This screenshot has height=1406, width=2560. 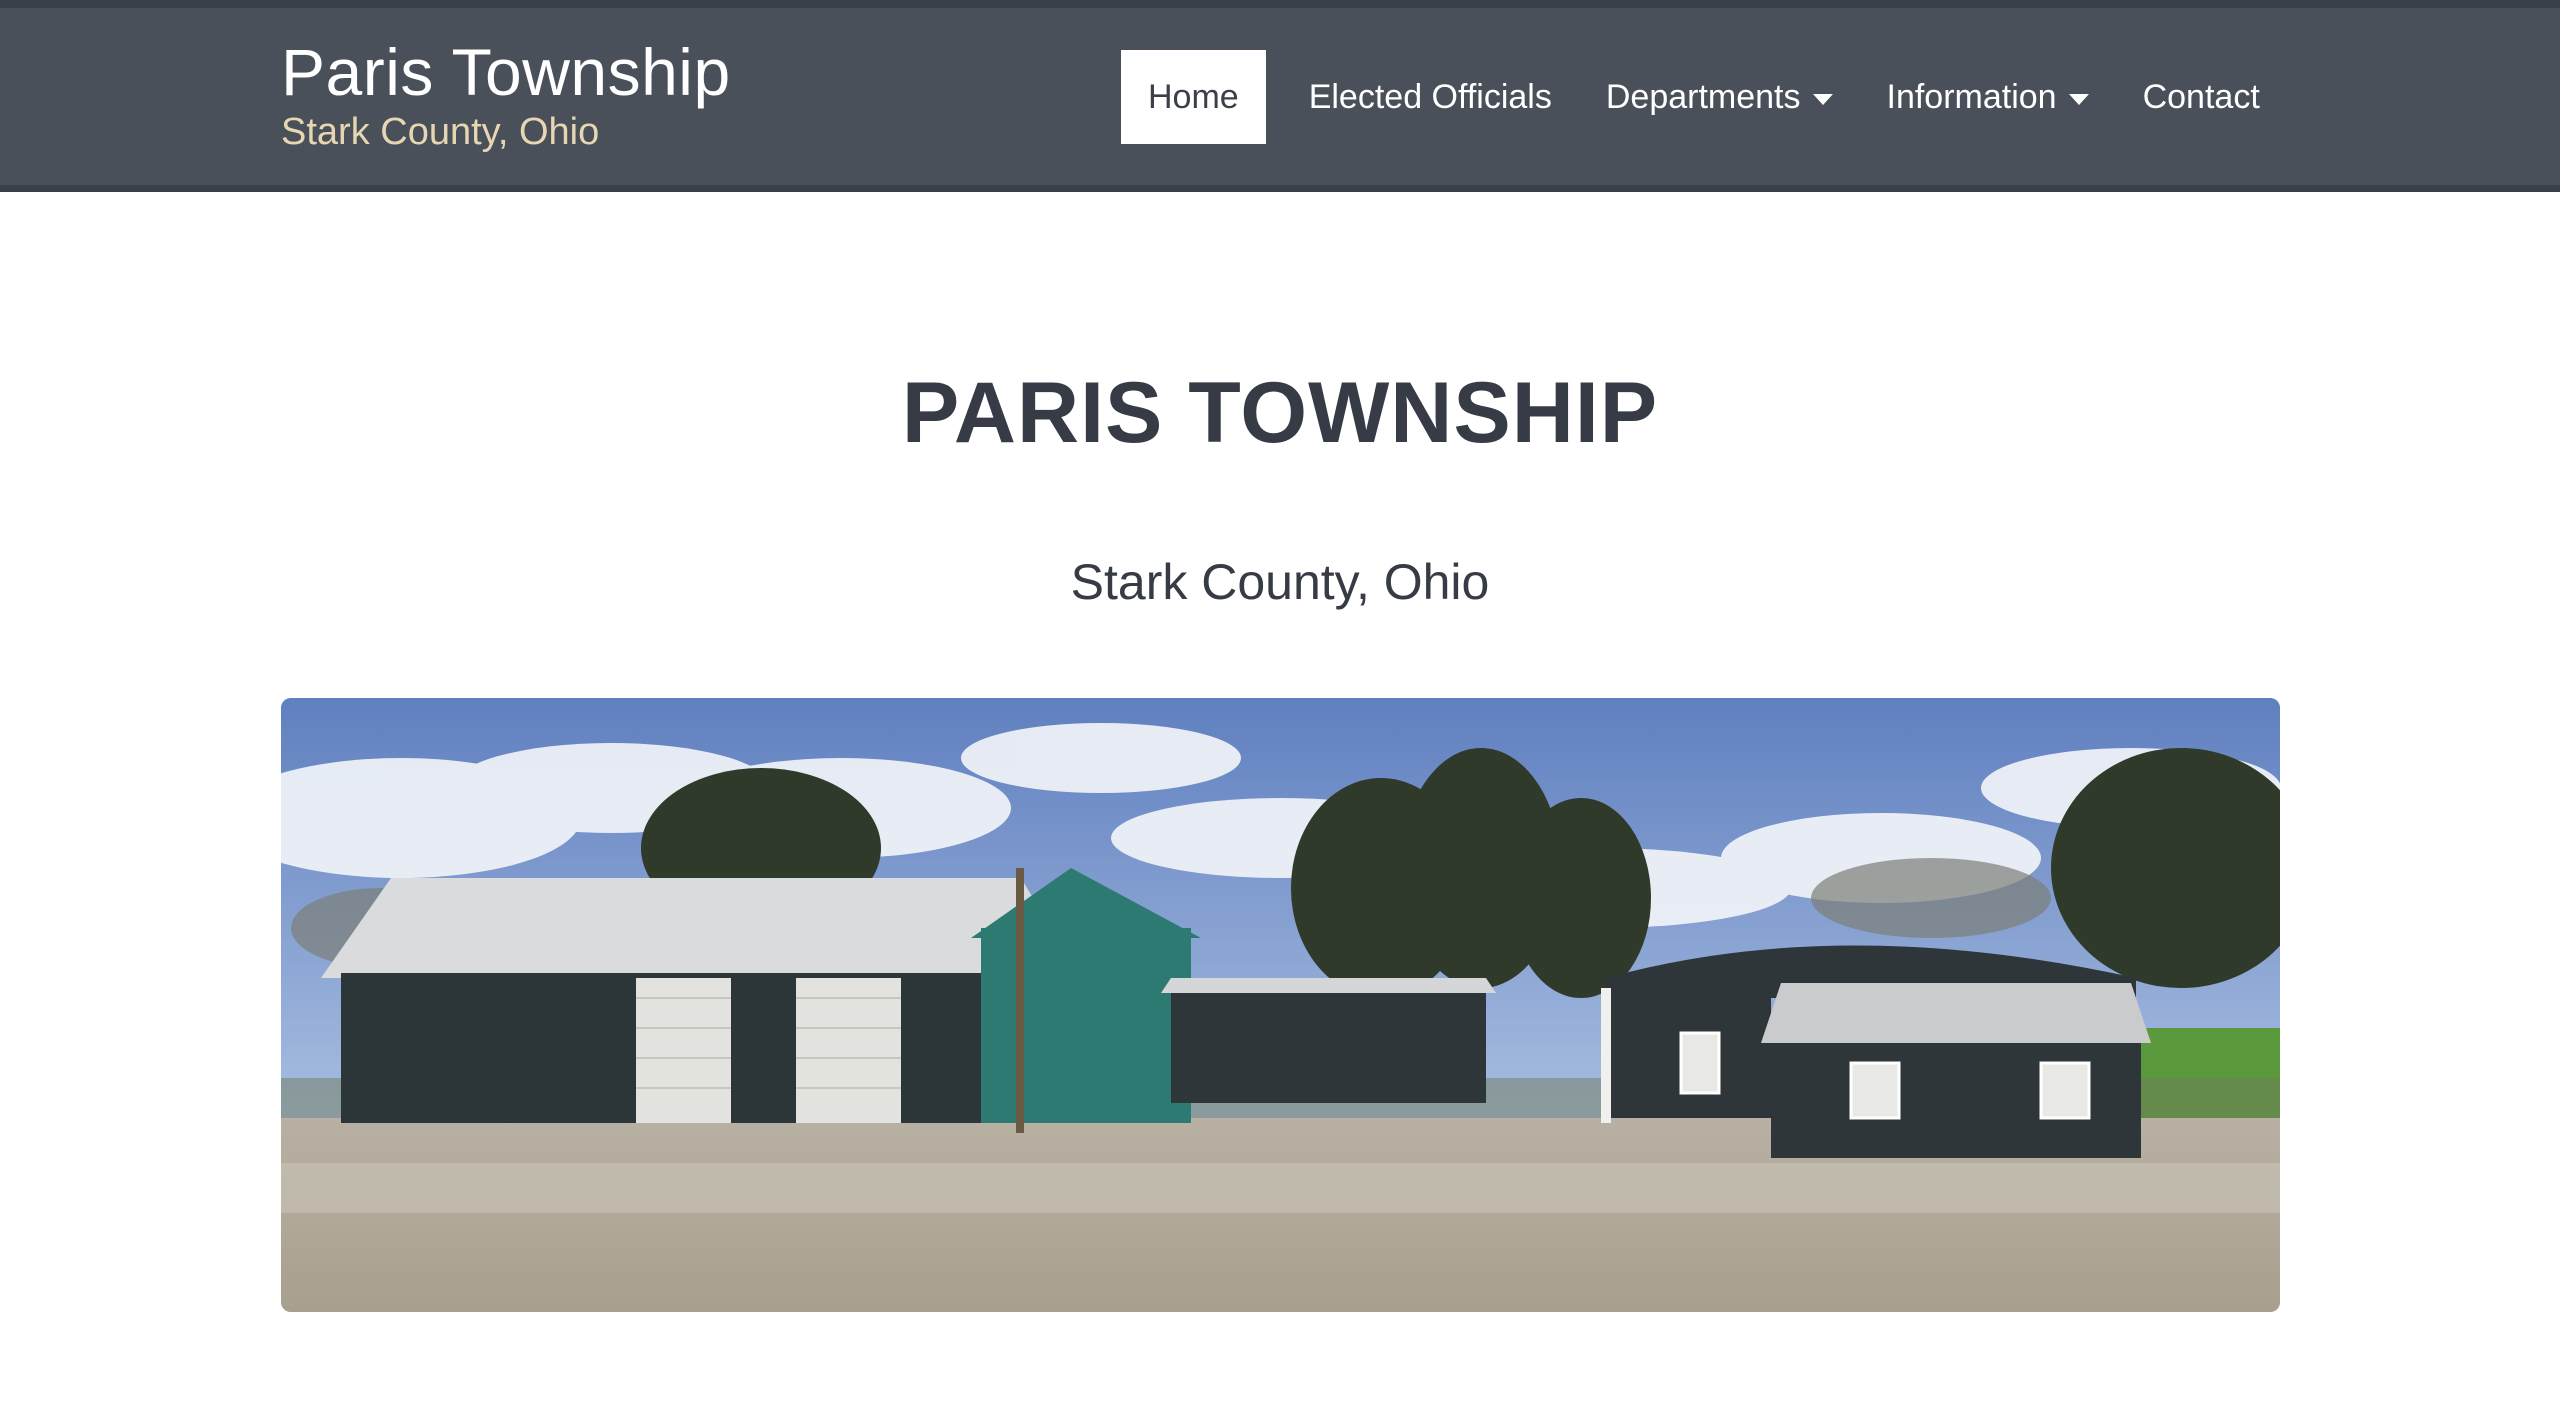 I want to click on site-subtitle: Stark County, Ohio, so click(x=440, y=132).